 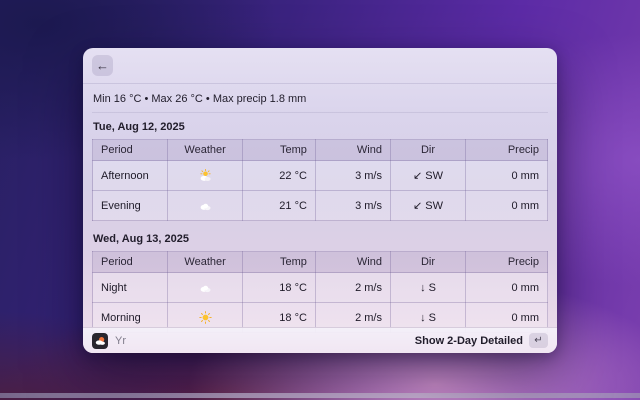 I want to click on show-2-day-detailed-action: Show 2-Day Detailed ↵, so click(x=481, y=340).